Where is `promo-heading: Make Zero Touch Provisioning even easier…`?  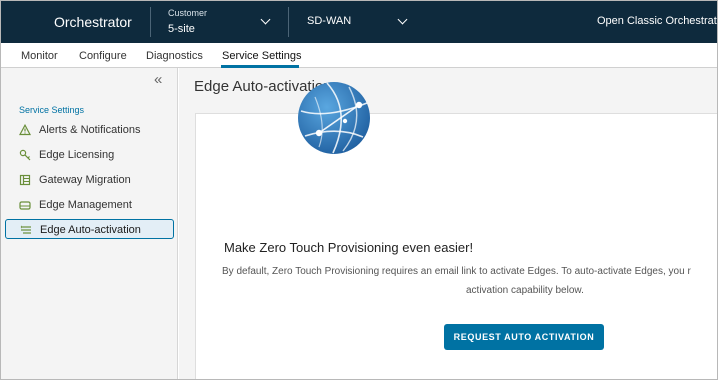
promo-heading: Make Zero Touch Provisioning even easier… is located at coordinates (349, 247).